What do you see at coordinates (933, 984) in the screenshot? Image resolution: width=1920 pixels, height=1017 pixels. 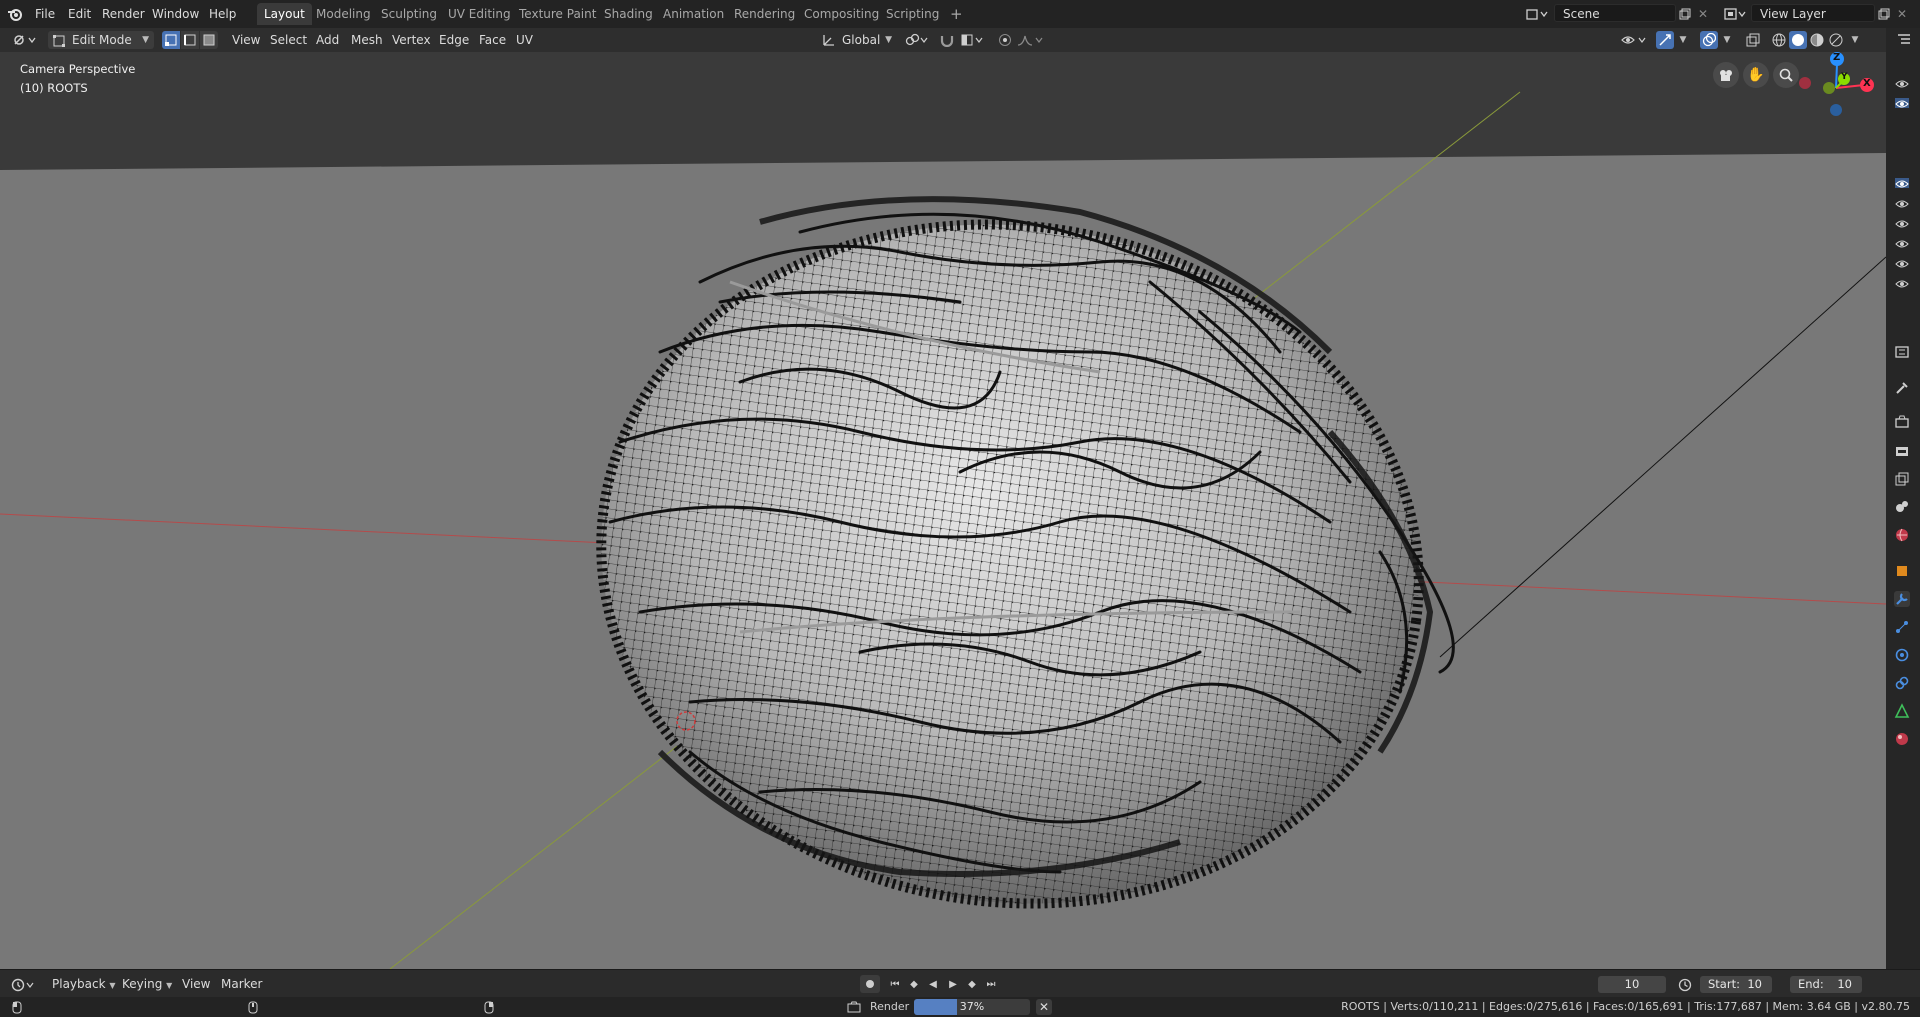 I see `play-reverse-icon: ◀` at bounding box center [933, 984].